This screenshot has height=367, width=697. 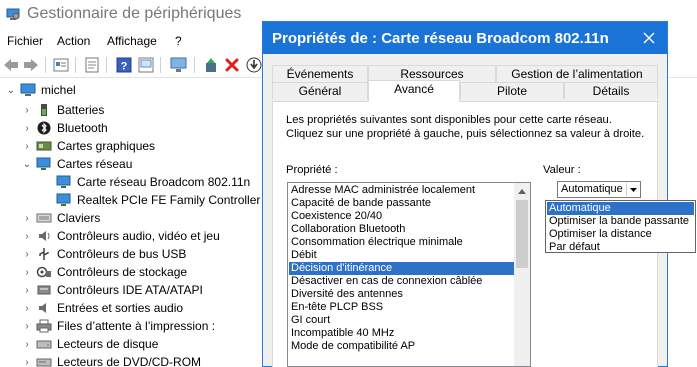 What do you see at coordinates (164, 182) in the screenshot?
I see `tree-item-label: Carte réseau Broadcom 802.11n` at bounding box center [164, 182].